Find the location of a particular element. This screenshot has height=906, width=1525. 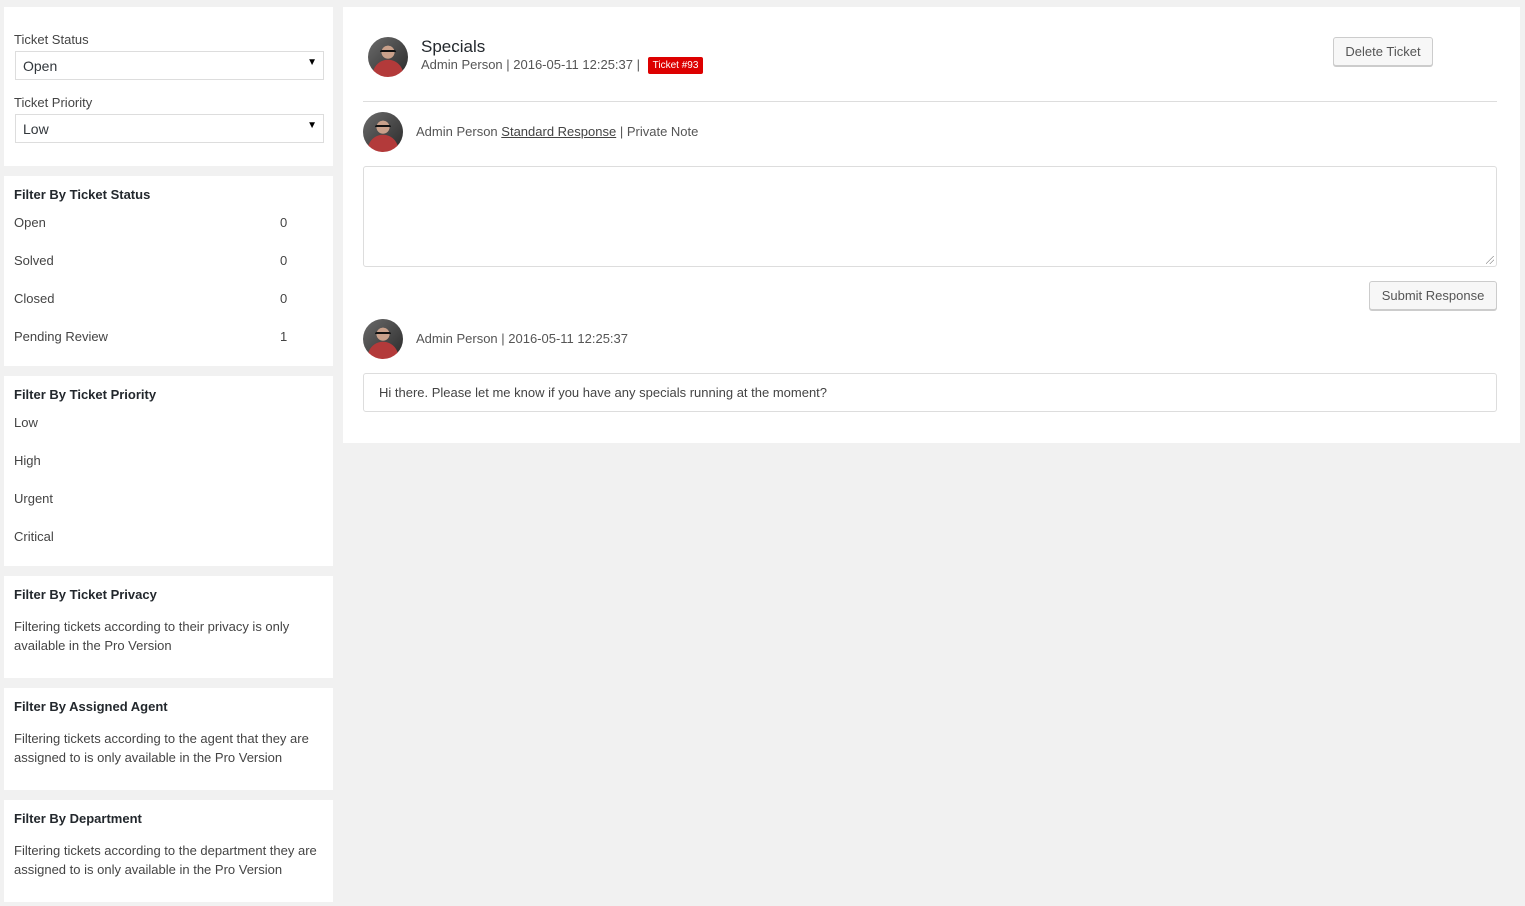

standard-response-link: Standard Response is located at coordinates (558, 131).